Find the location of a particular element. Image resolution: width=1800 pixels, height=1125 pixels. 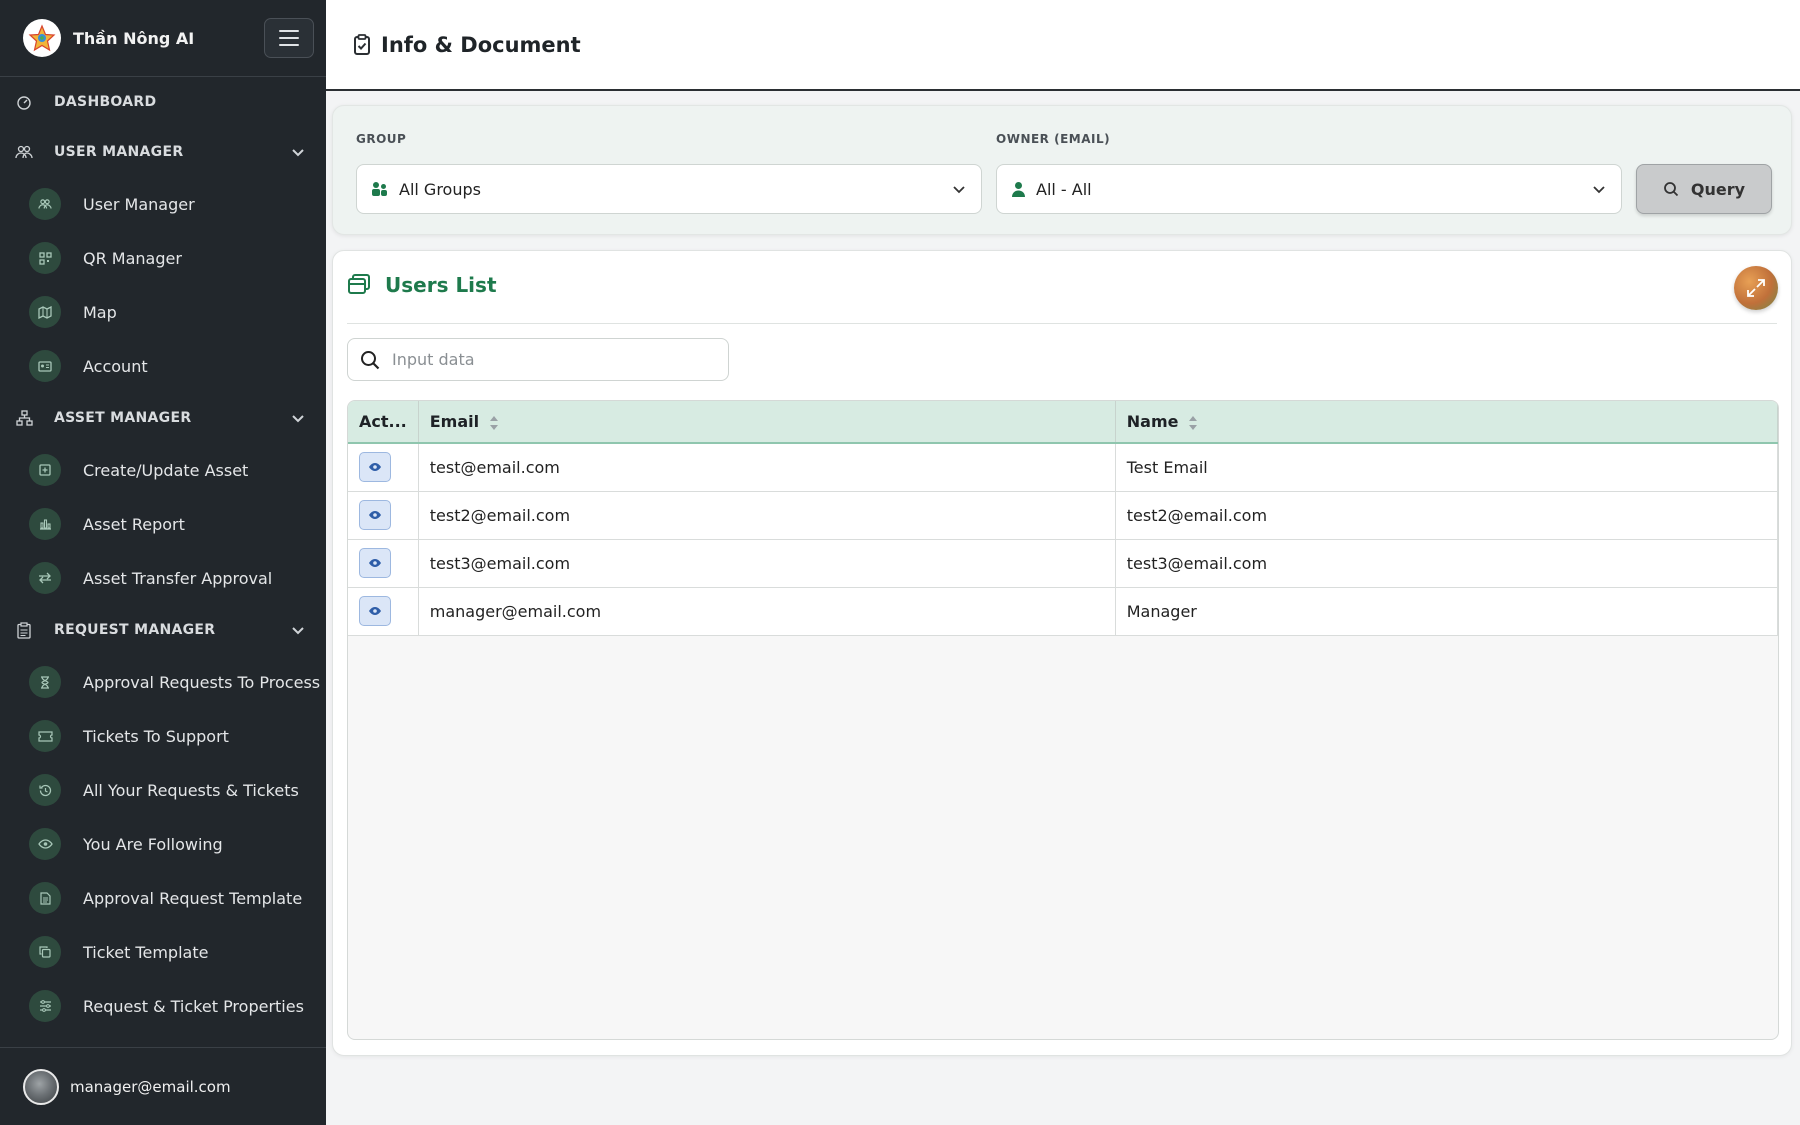

sidebar-item-approval-requests-to-process: Approval Requests To Process is located at coordinates (163, 682).